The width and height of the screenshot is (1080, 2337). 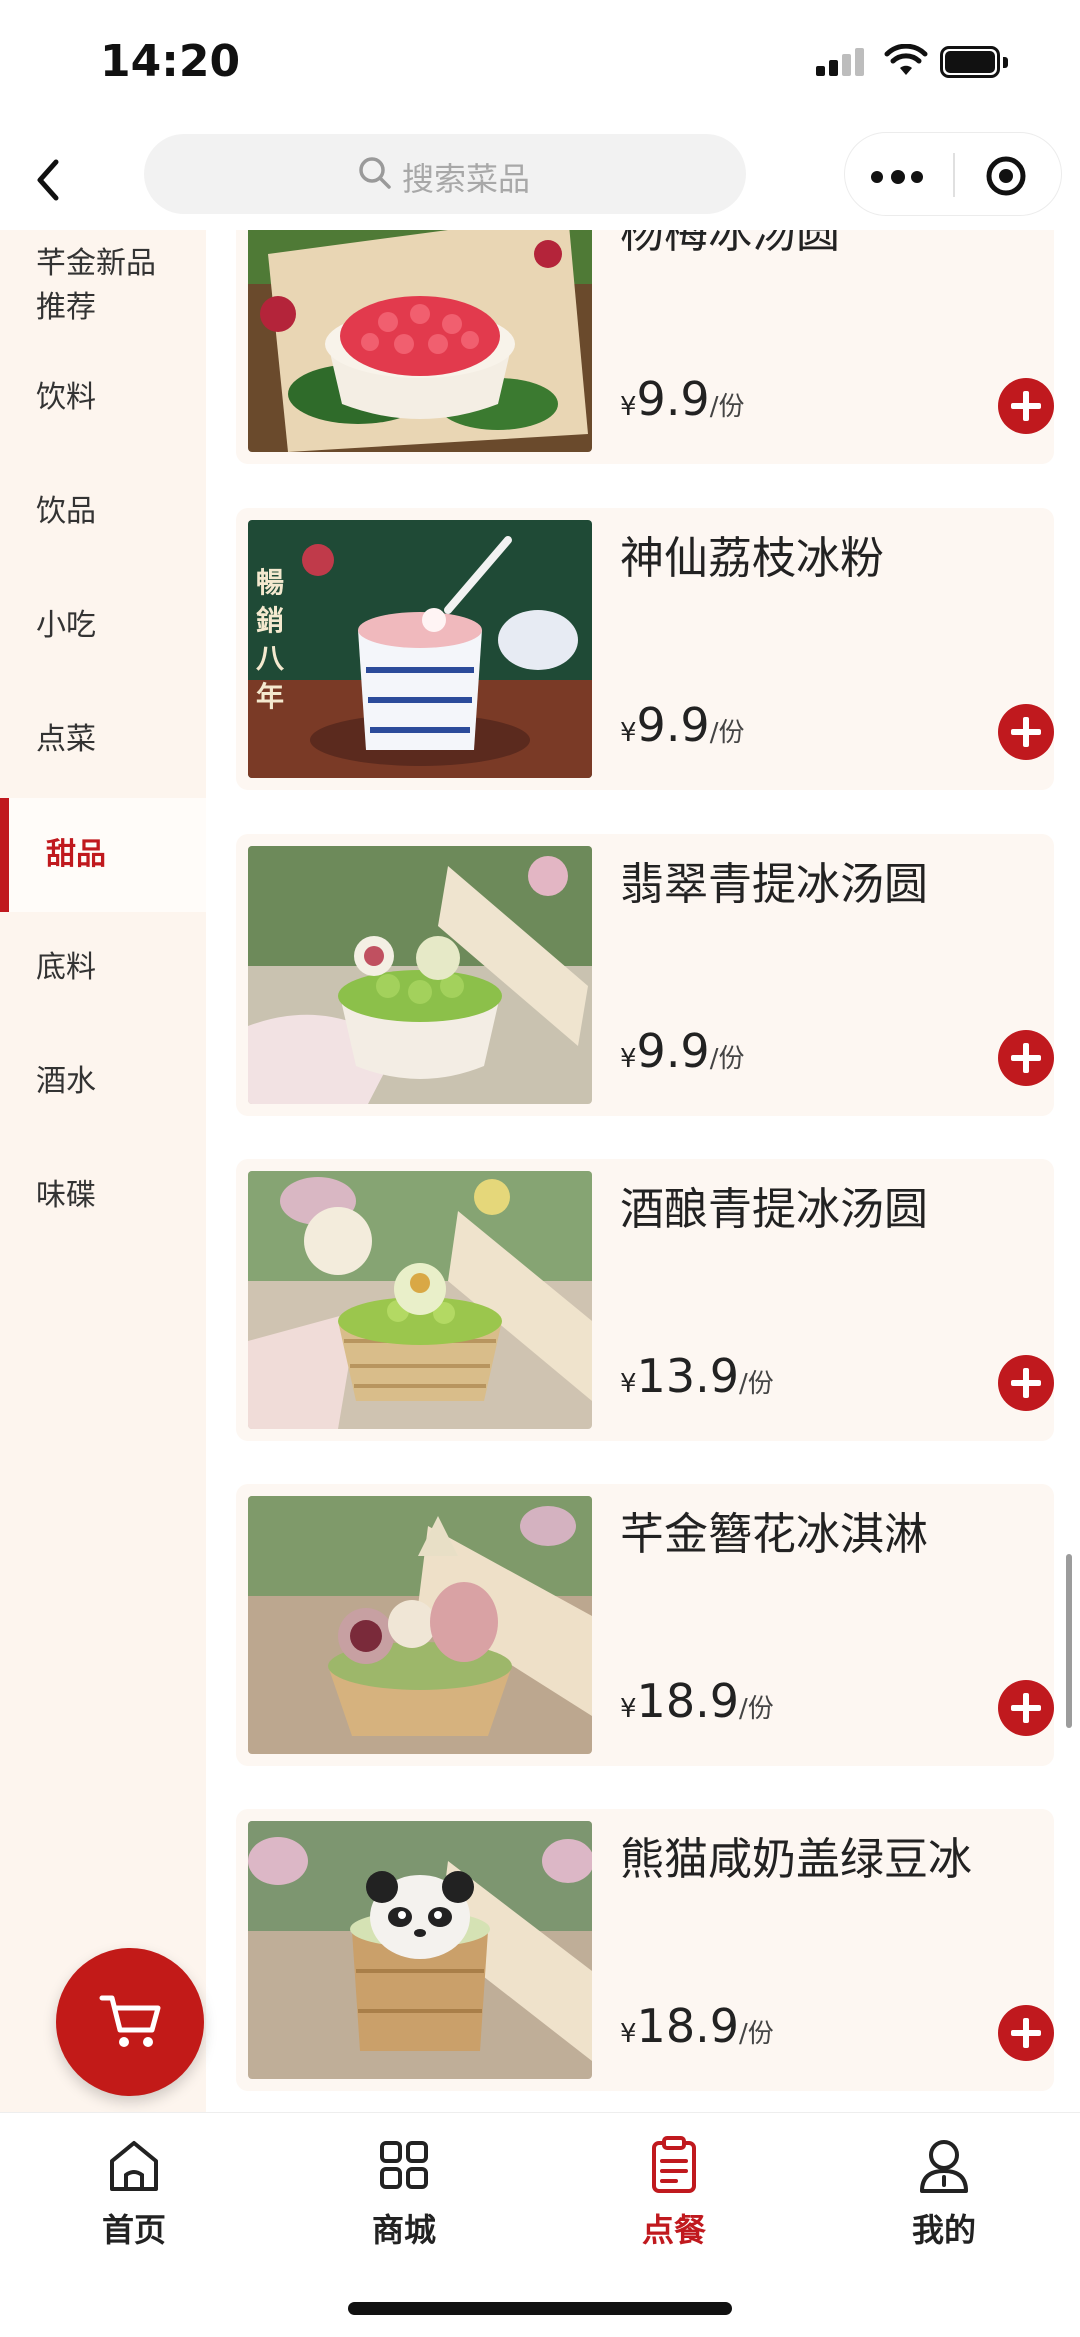 I want to click on sidebar-item-beverages: 饮品, so click(x=103, y=512).